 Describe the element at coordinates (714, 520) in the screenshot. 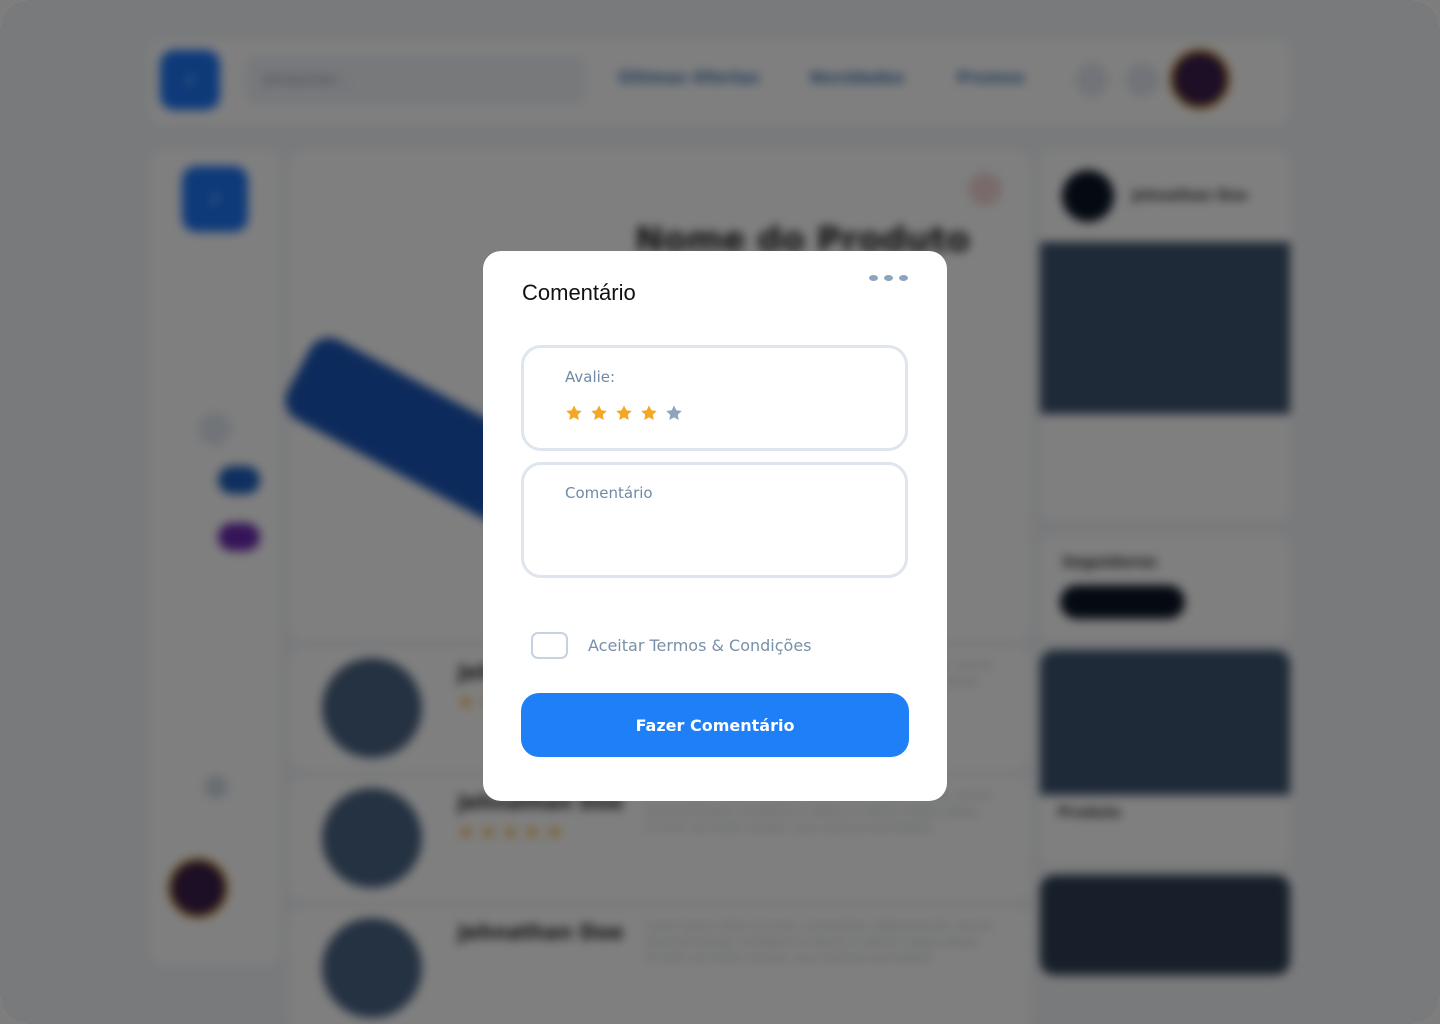

I see `comment-field: Comentário` at that location.